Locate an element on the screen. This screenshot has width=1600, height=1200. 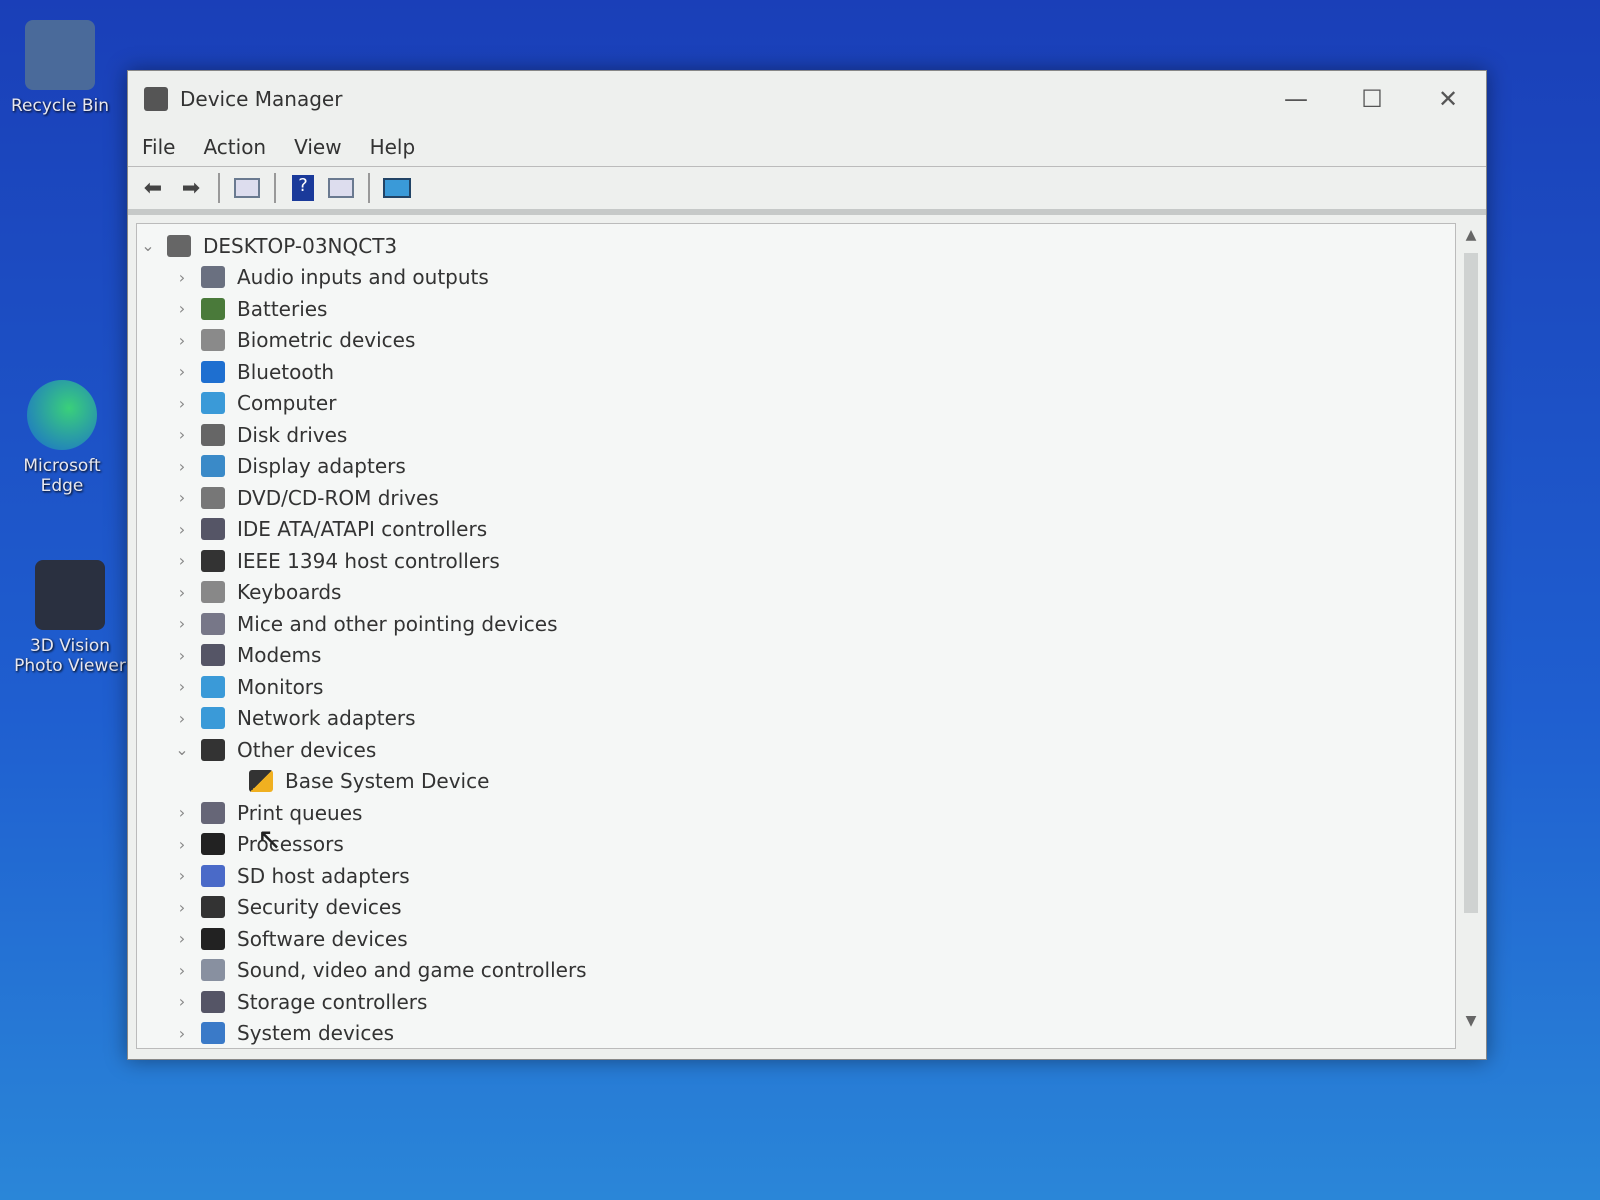
desktop-icon-3d-vision: 3D Vision Photo Viewer is located at coordinates (70, 618).